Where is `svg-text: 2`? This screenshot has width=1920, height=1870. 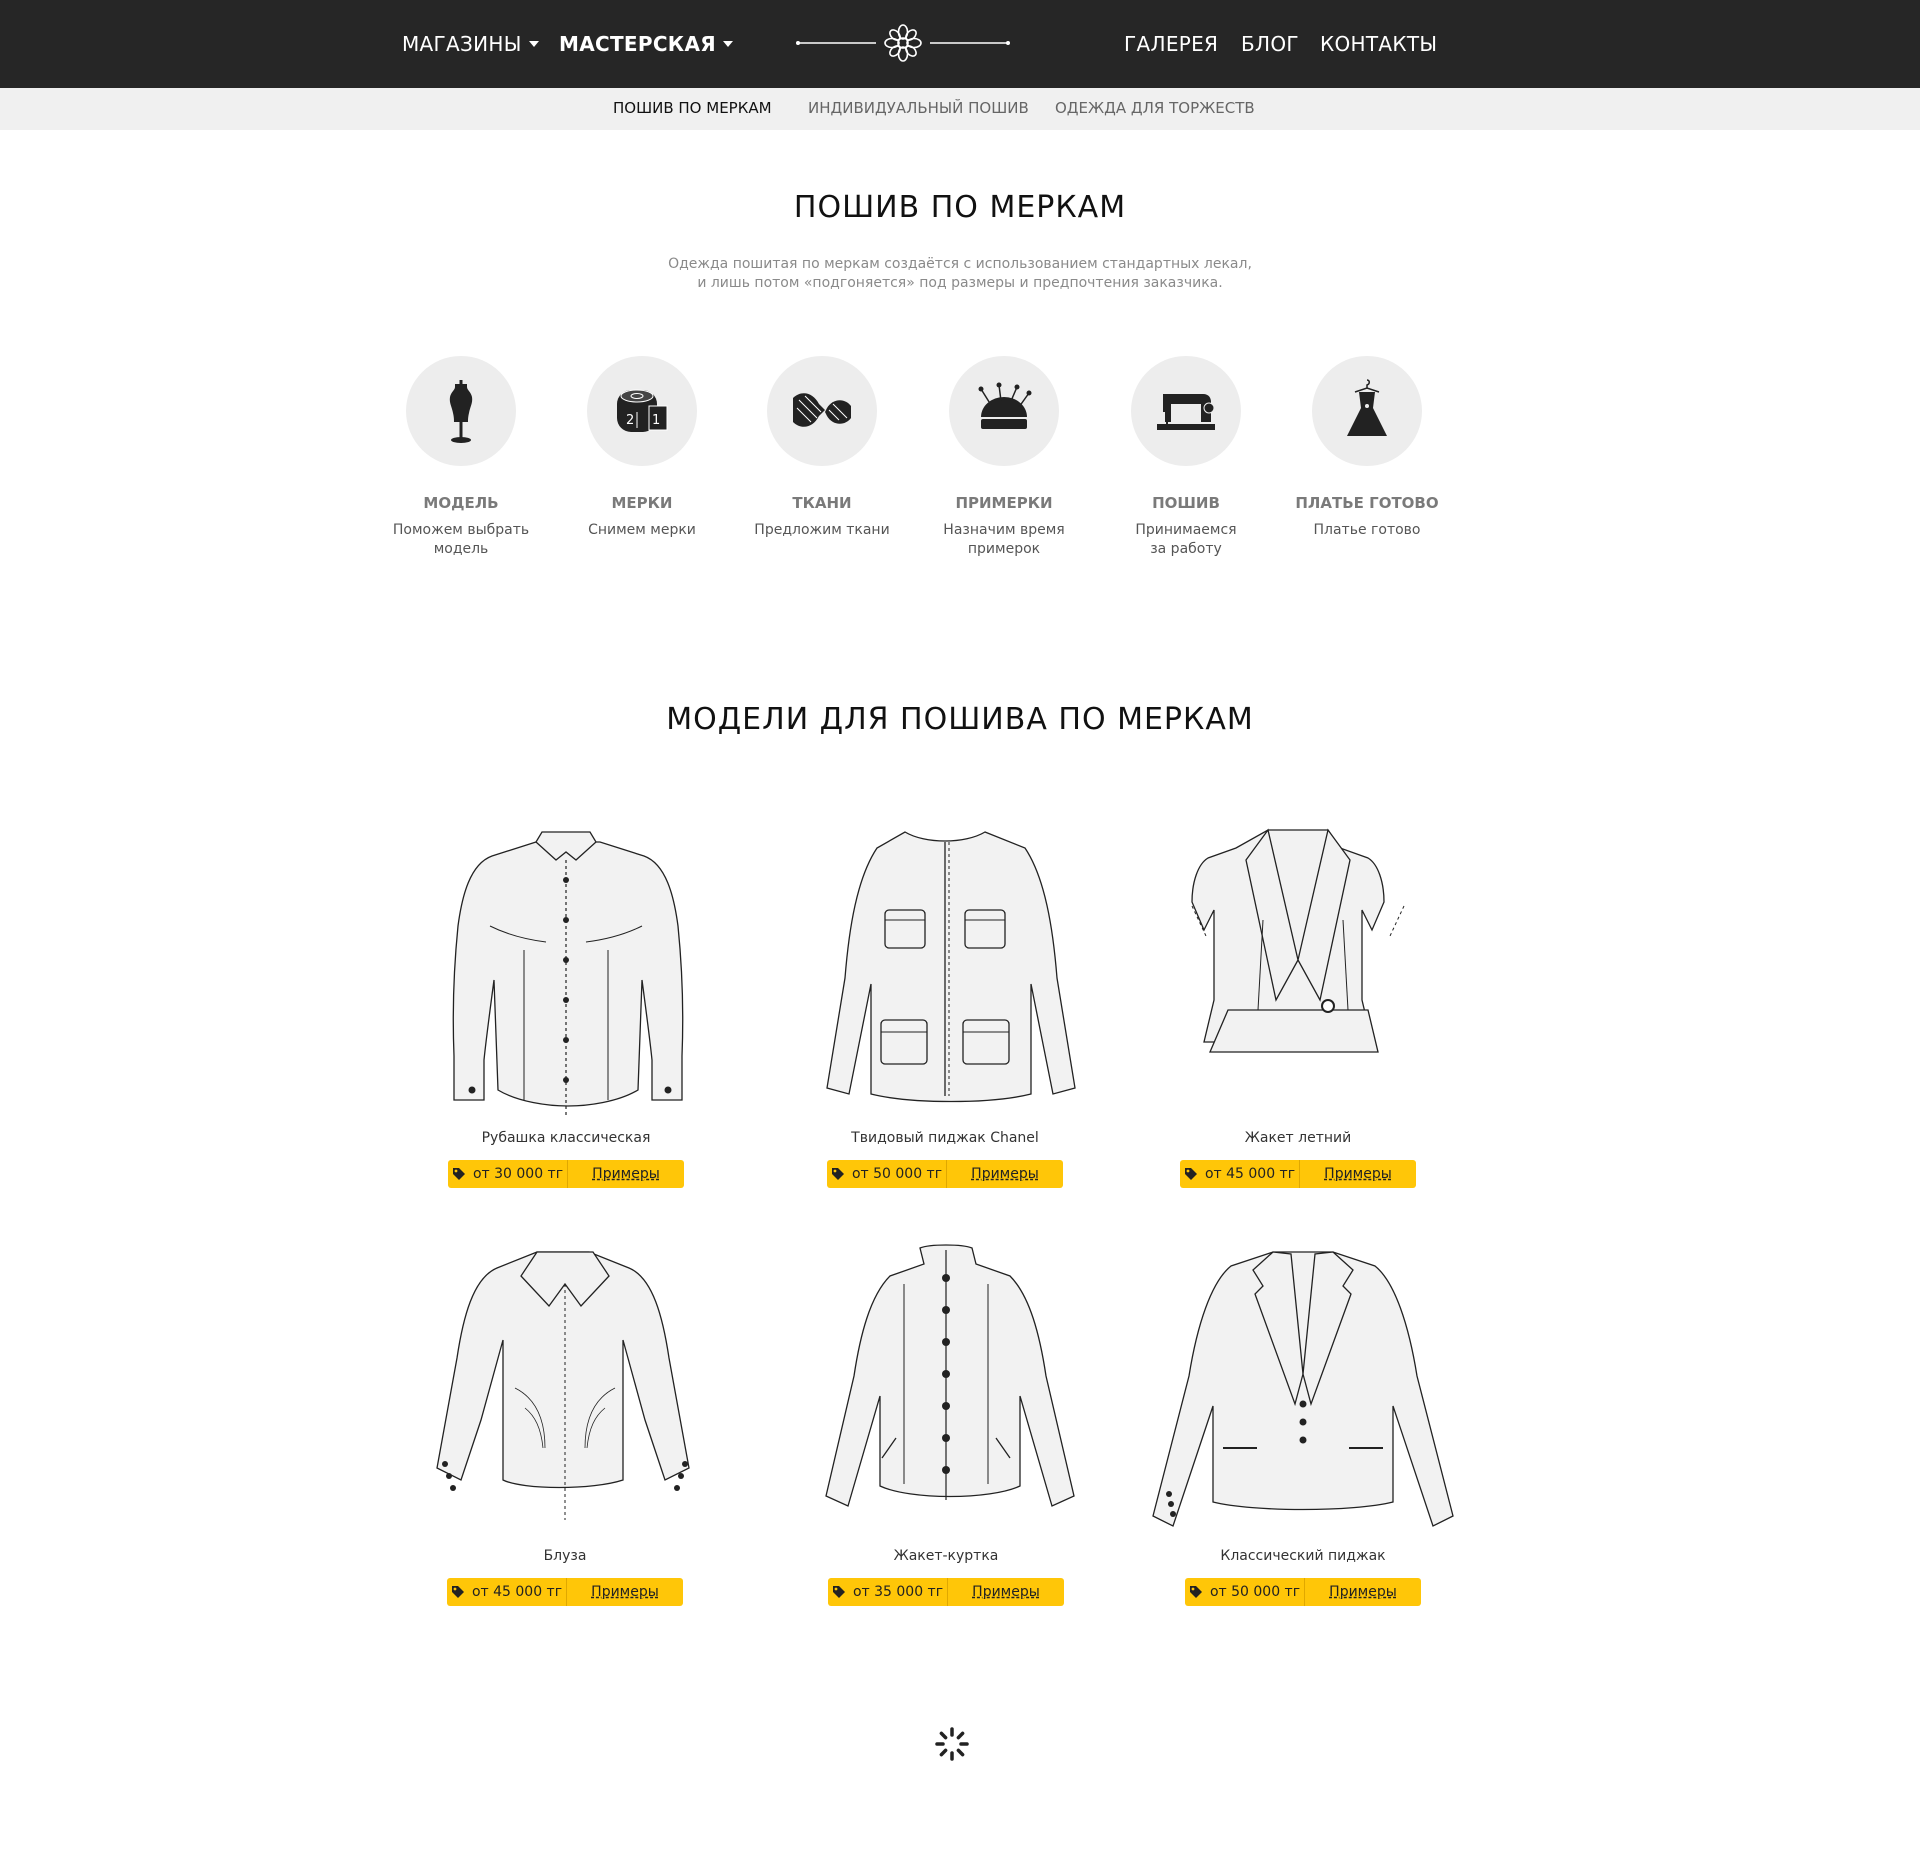 svg-text: 2 is located at coordinates (630, 420).